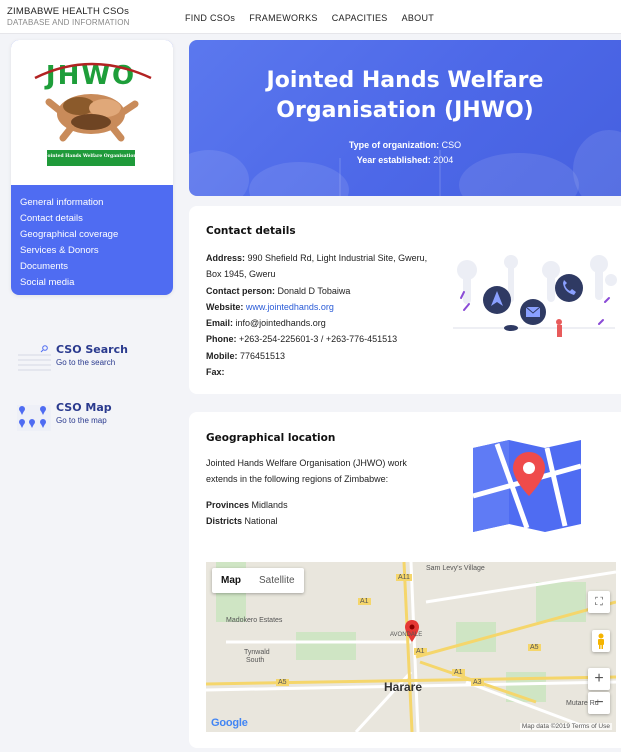  Describe the element at coordinates (257, 652) in the screenshot. I see `place-label: Tynwald` at that location.